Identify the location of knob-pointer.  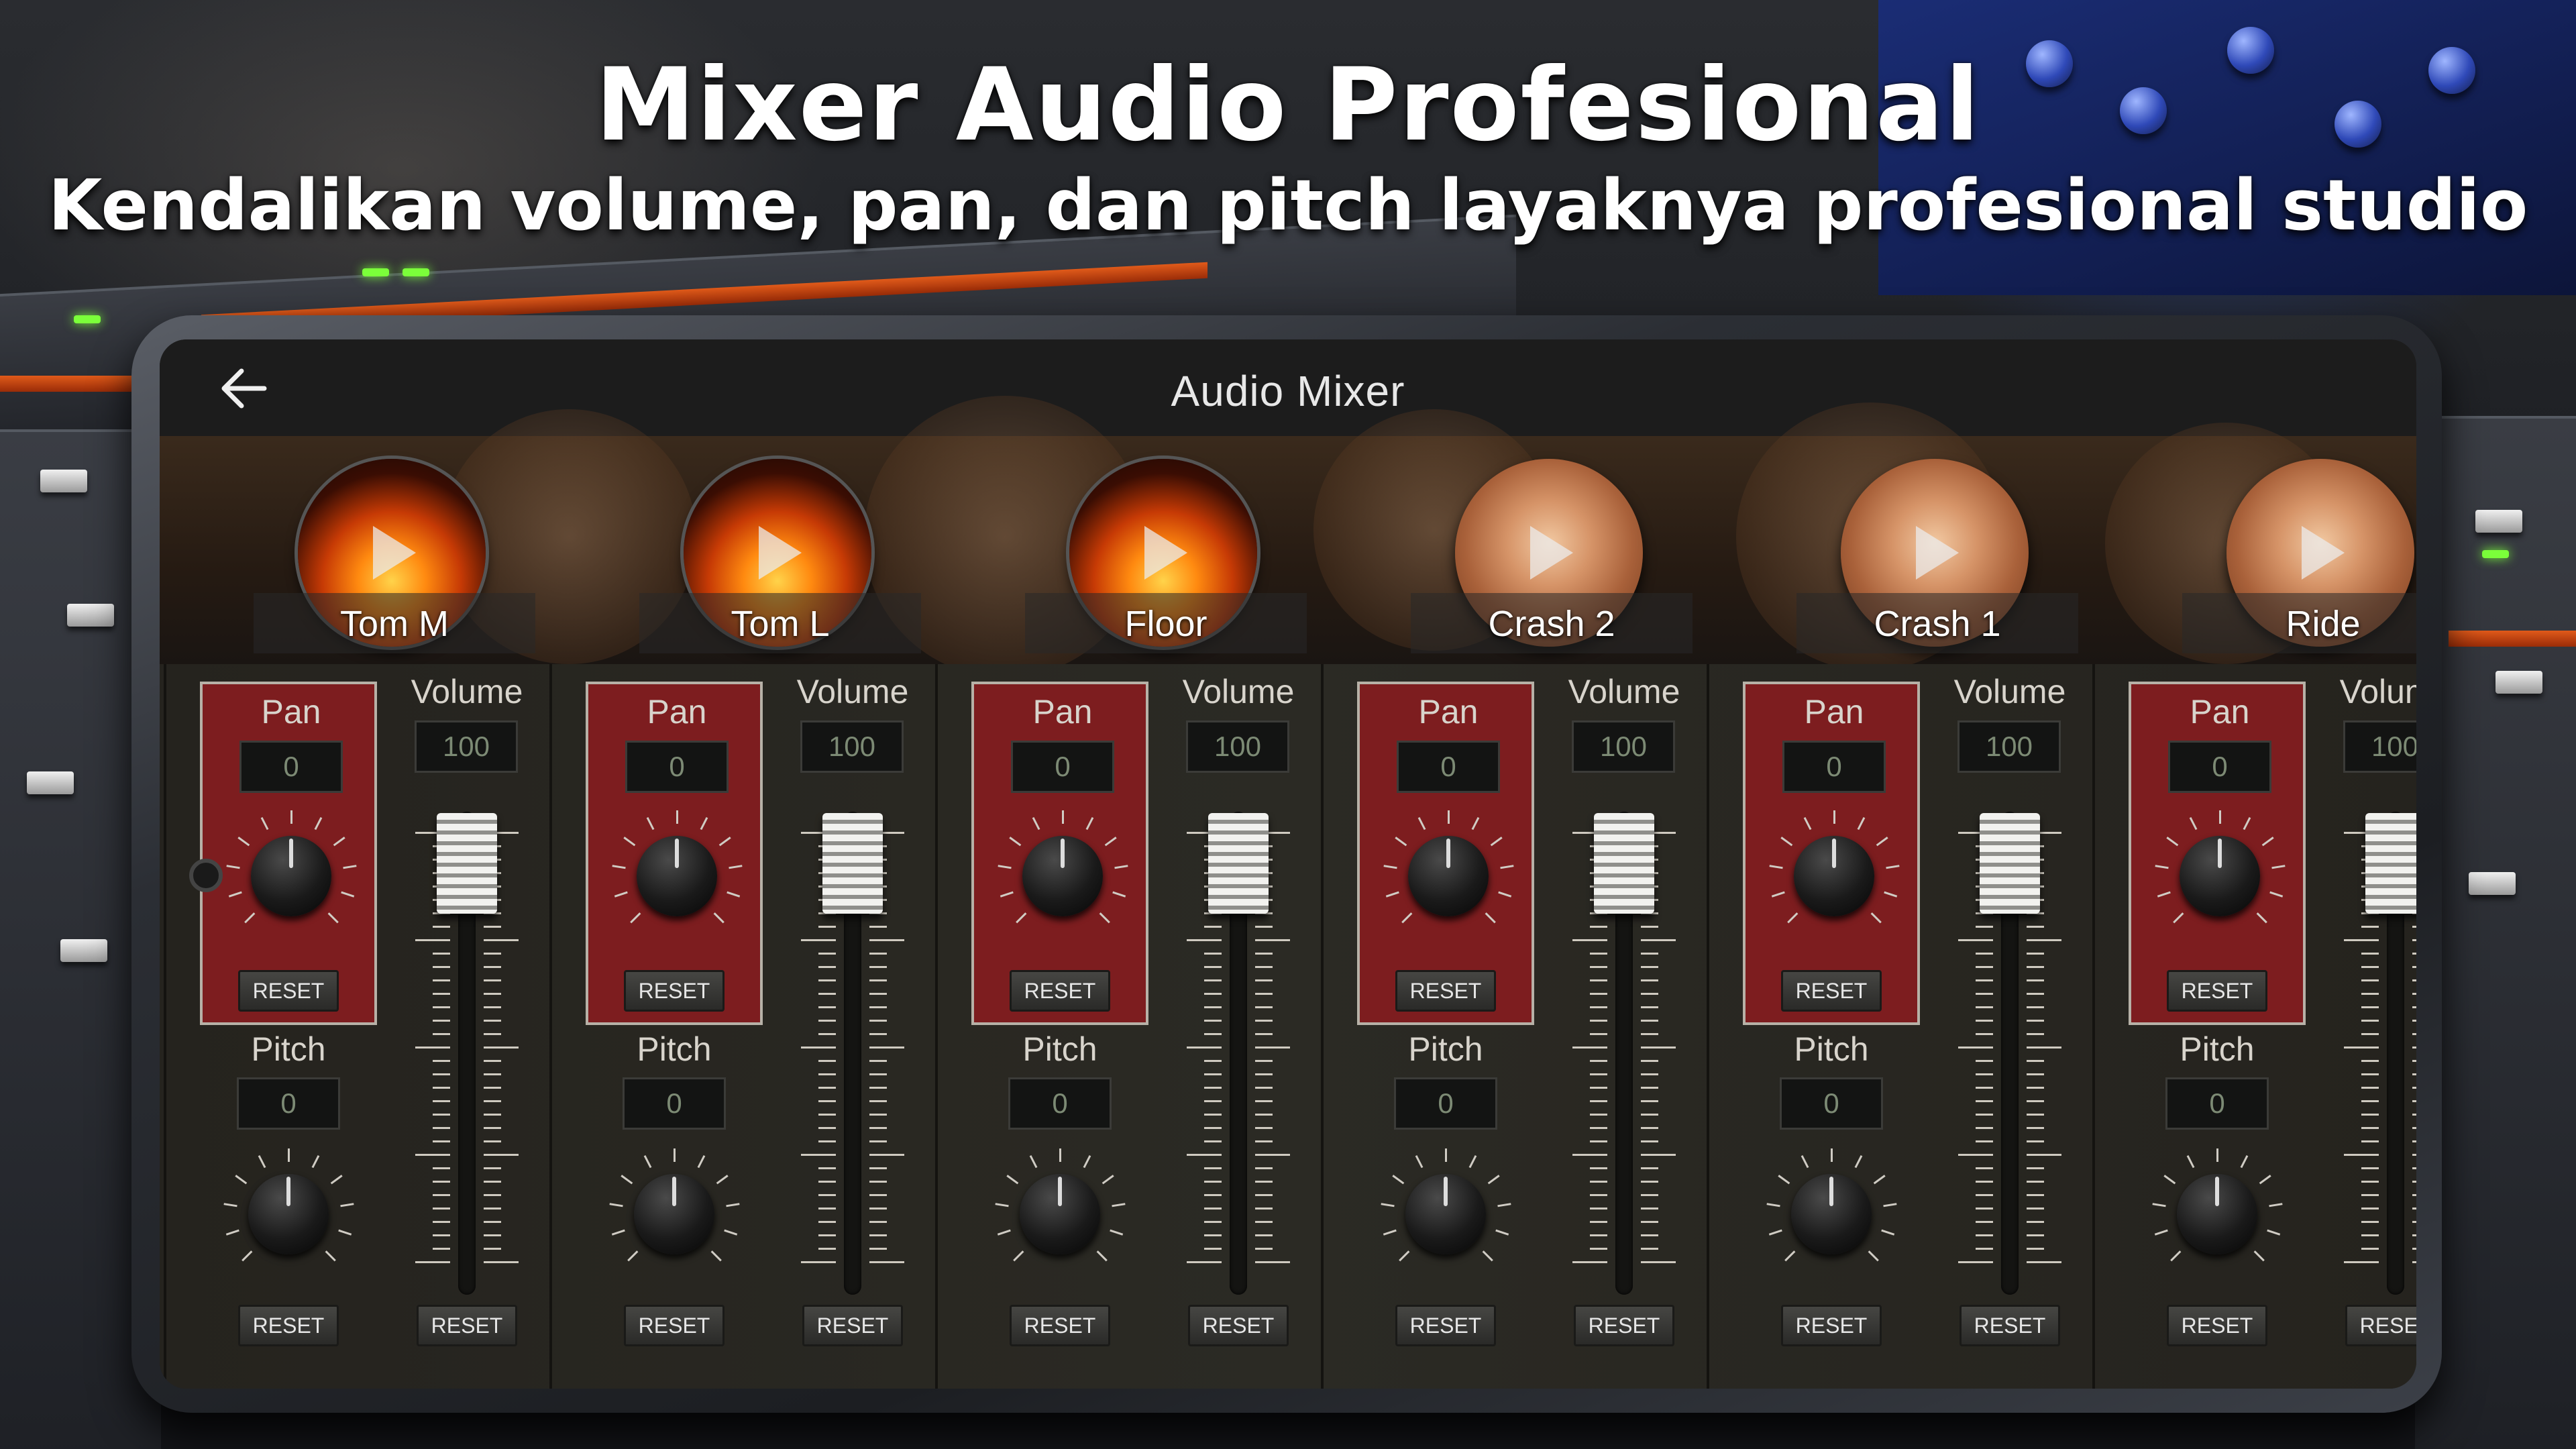
(1446, 1191).